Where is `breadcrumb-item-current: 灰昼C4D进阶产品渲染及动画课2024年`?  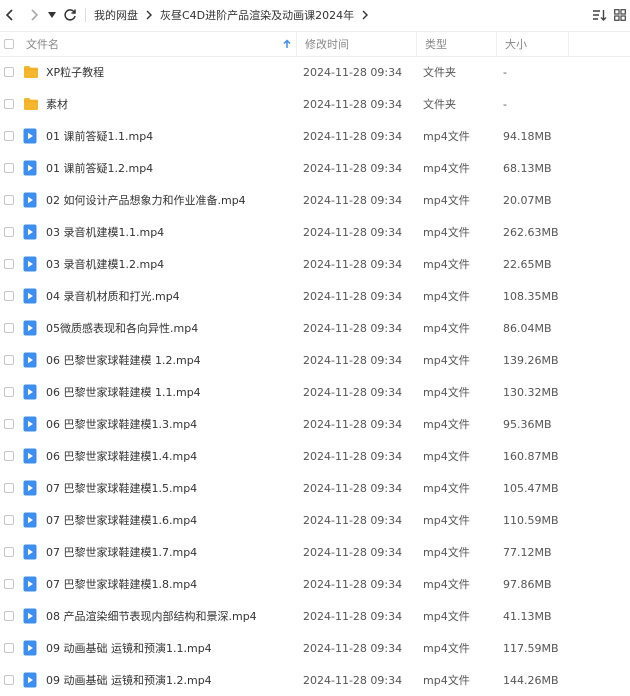
breadcrumb-item-current: 灰昼C4D进阶产品渲染及动画课2024年 is located at coordinates (257, 15).